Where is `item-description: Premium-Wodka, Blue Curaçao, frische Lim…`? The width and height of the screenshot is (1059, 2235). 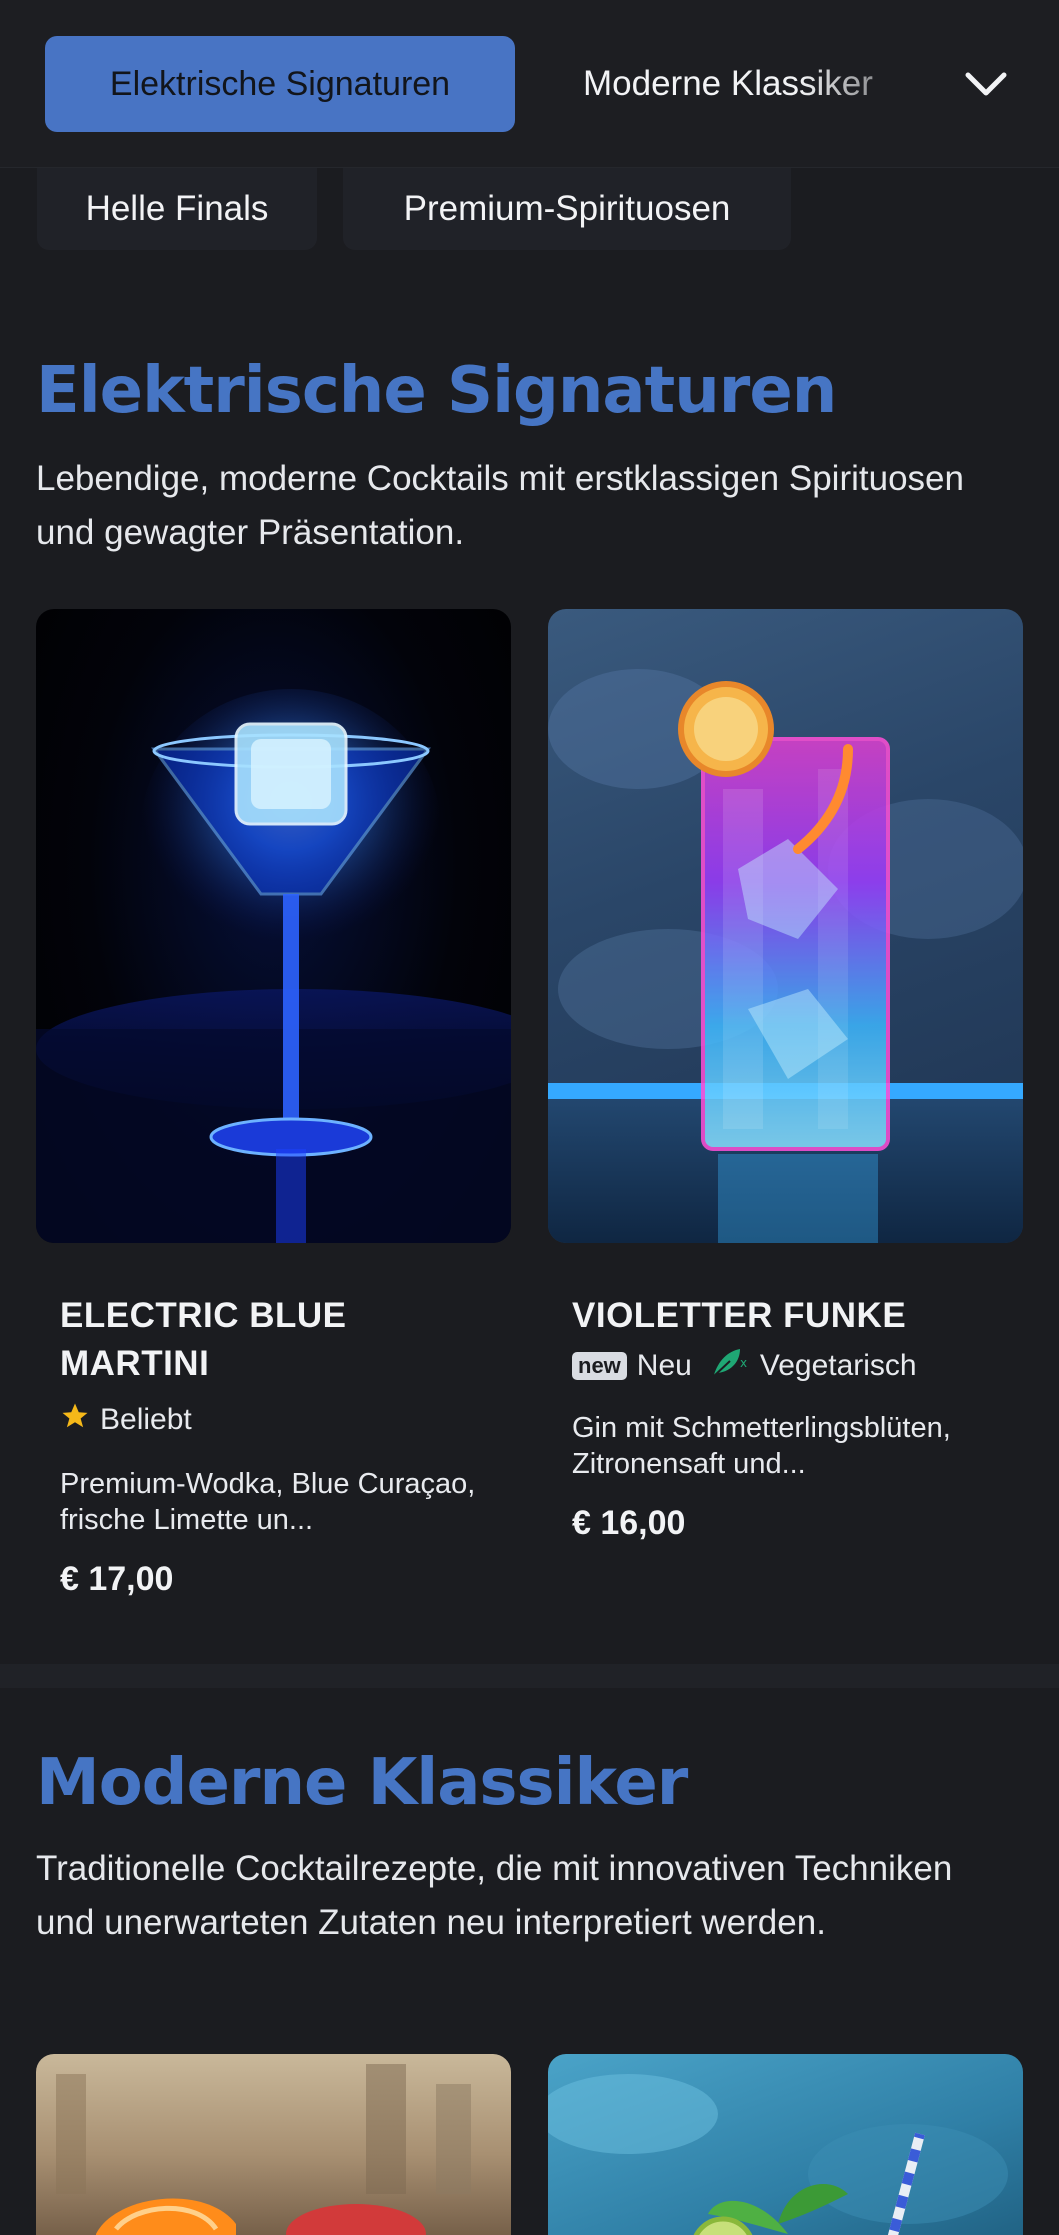 item-description: Premium-Wodka, Blue Curaçao, frische Lim… is located at coordinates (268, 1502).